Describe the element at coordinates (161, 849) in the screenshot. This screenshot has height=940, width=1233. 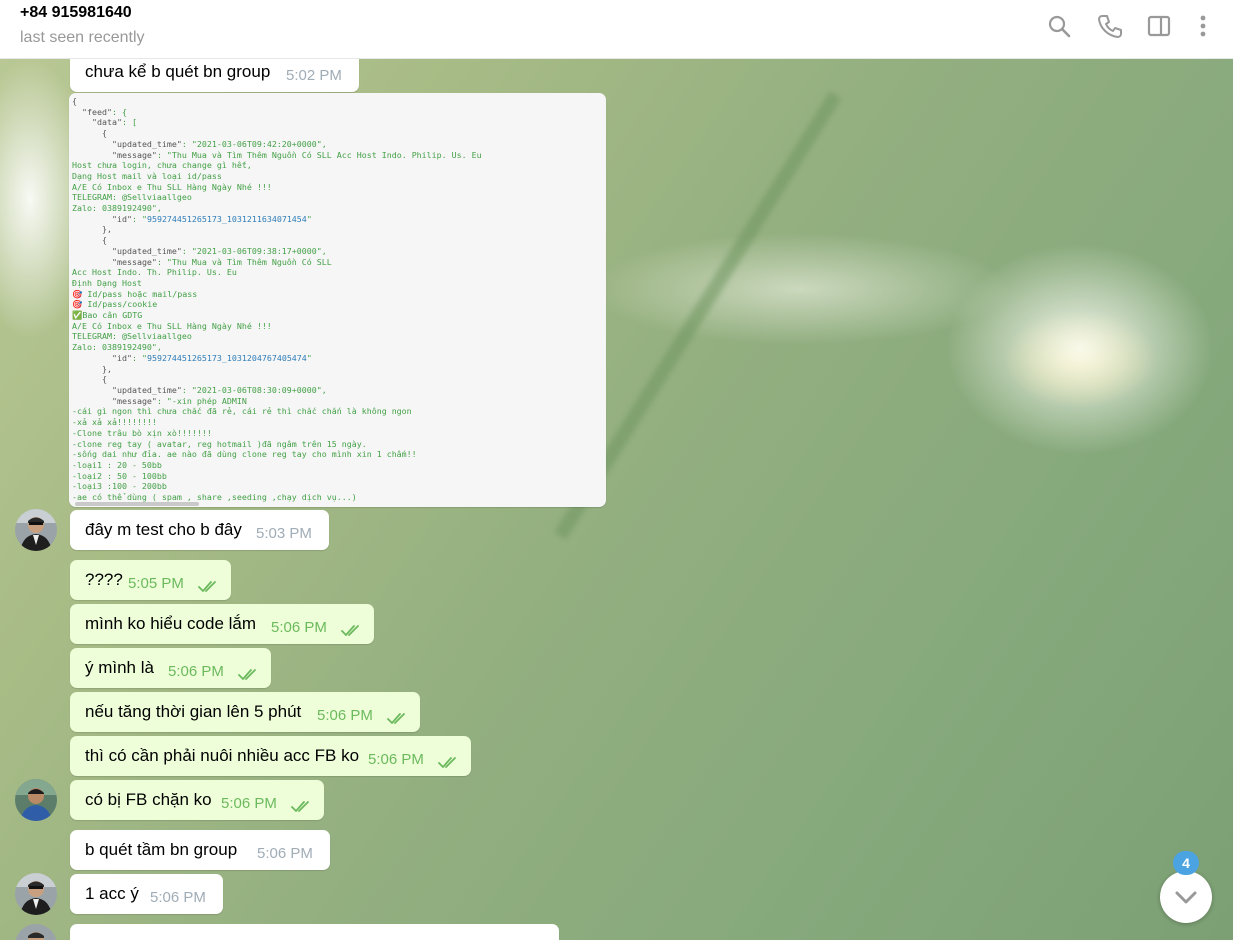
I see `message-text: b quét tầm bn group` at that location.